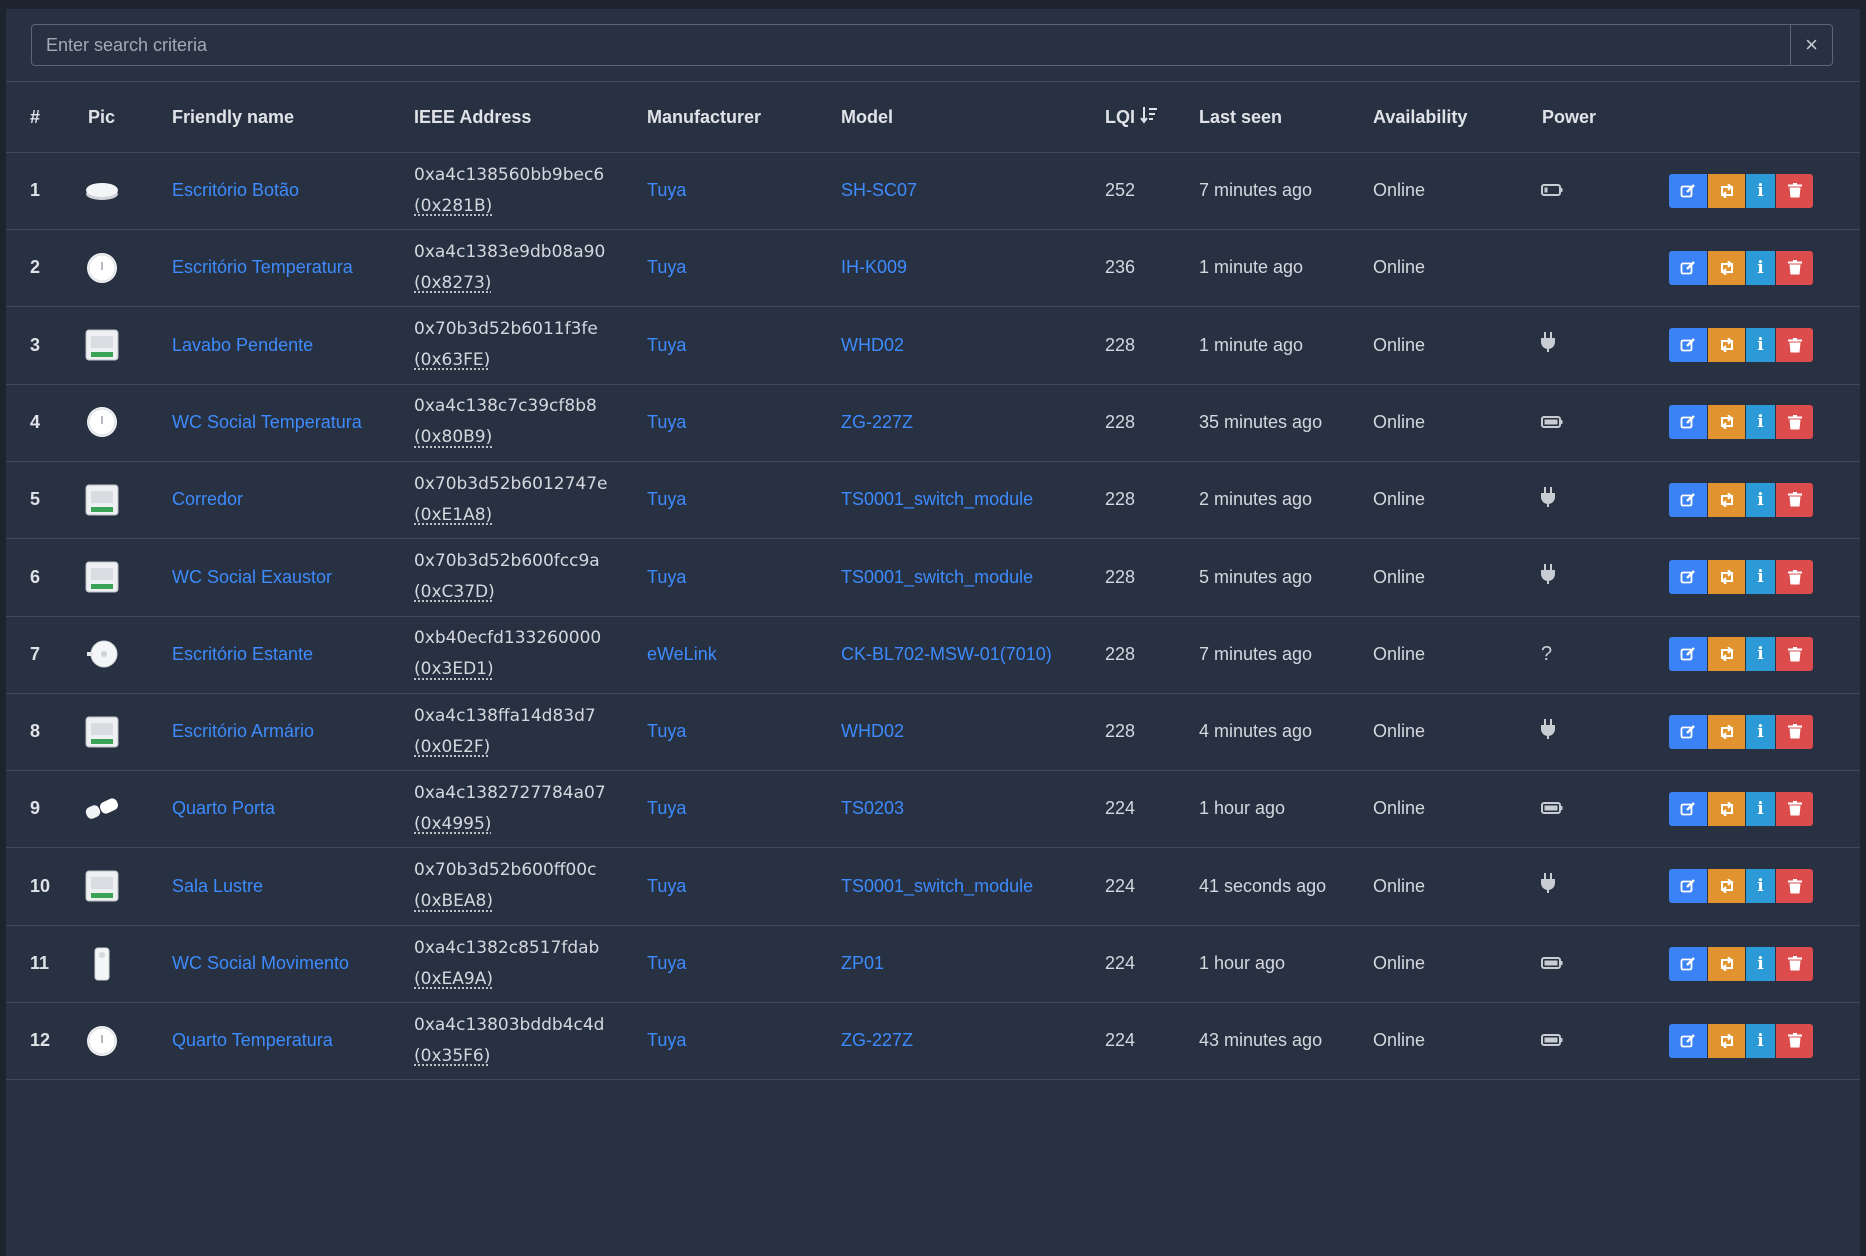 Image resolution: width=1866 pixels, height=1256 pixels. What do you see at coordinates (1132, 117) in the screenshot?
I see `header-lqi: LQI` at bounding box center [1132, 117].